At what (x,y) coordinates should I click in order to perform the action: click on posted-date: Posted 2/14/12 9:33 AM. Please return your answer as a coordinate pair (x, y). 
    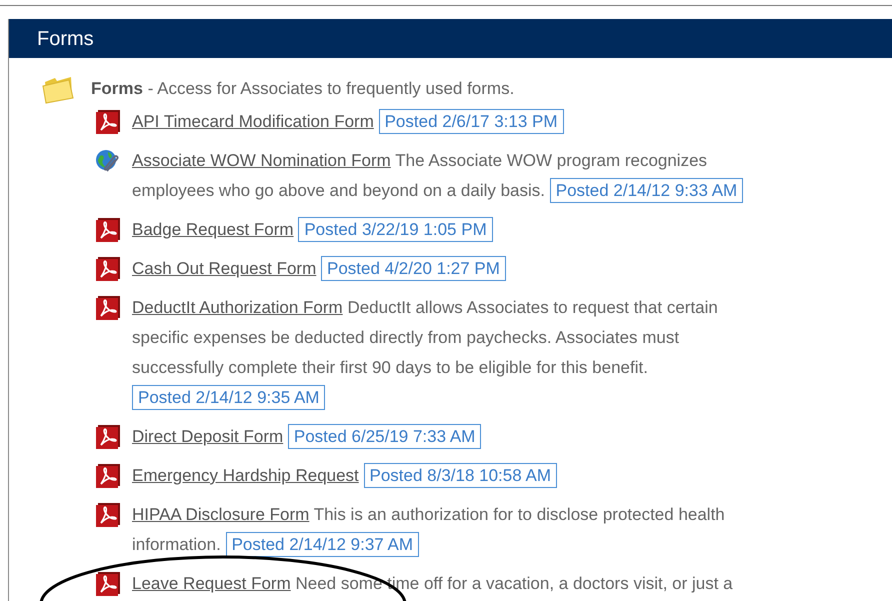
    Looking at the image, I should click on (647, 190).